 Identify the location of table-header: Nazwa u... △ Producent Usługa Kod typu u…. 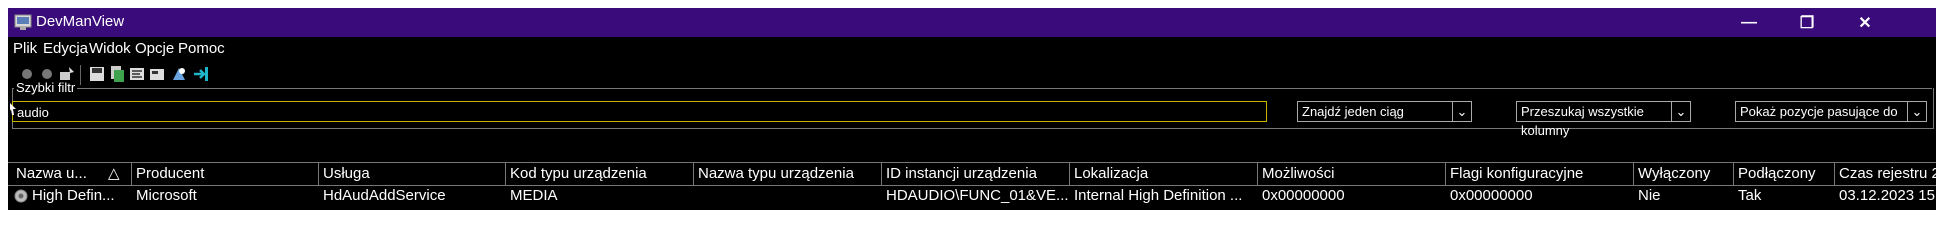
(972, 174).